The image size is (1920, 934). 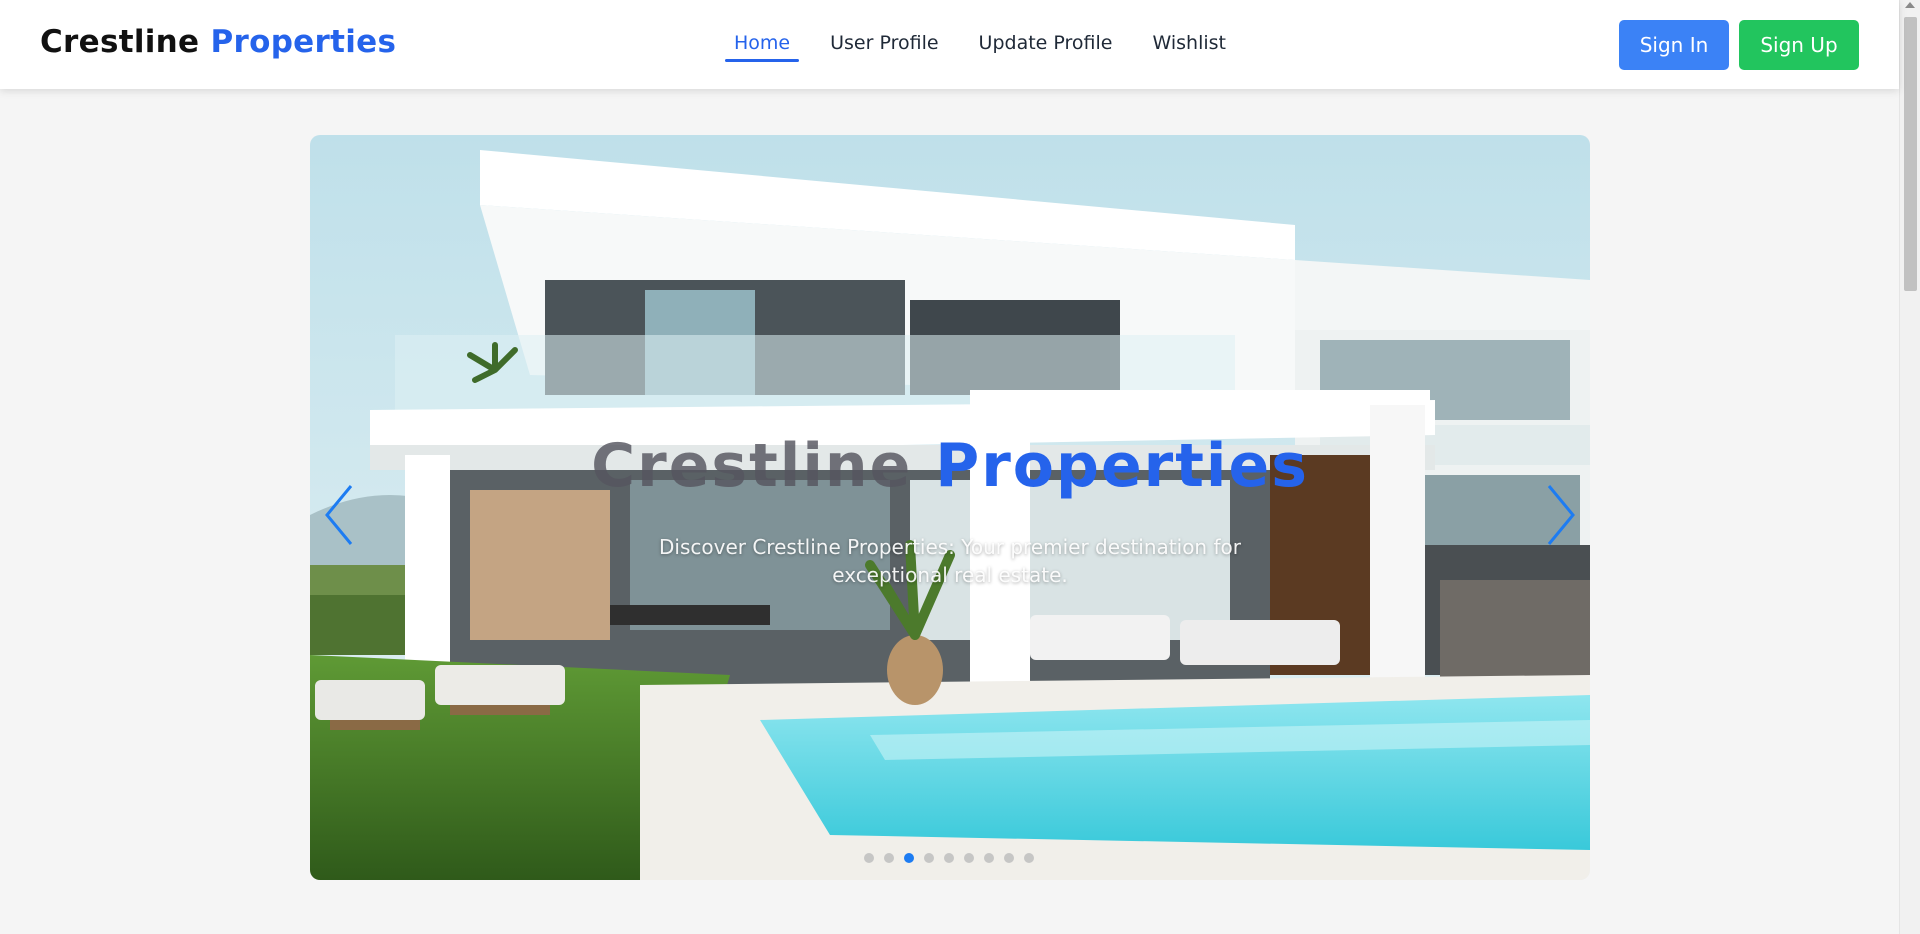 I want to click on carousel-pagination, so click(x=949, y=858).